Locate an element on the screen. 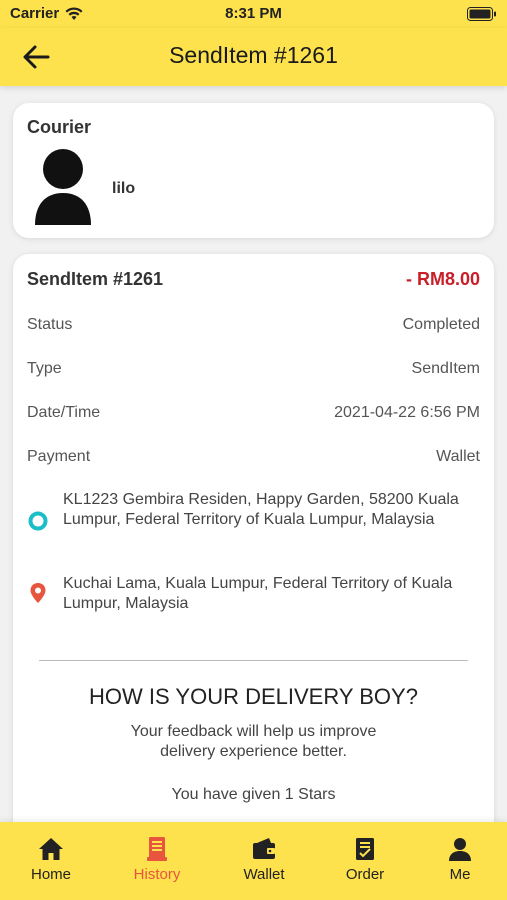 Image resolution: width=507 pixels, height=900 pixels. divider is located at coordinates (253, 660).